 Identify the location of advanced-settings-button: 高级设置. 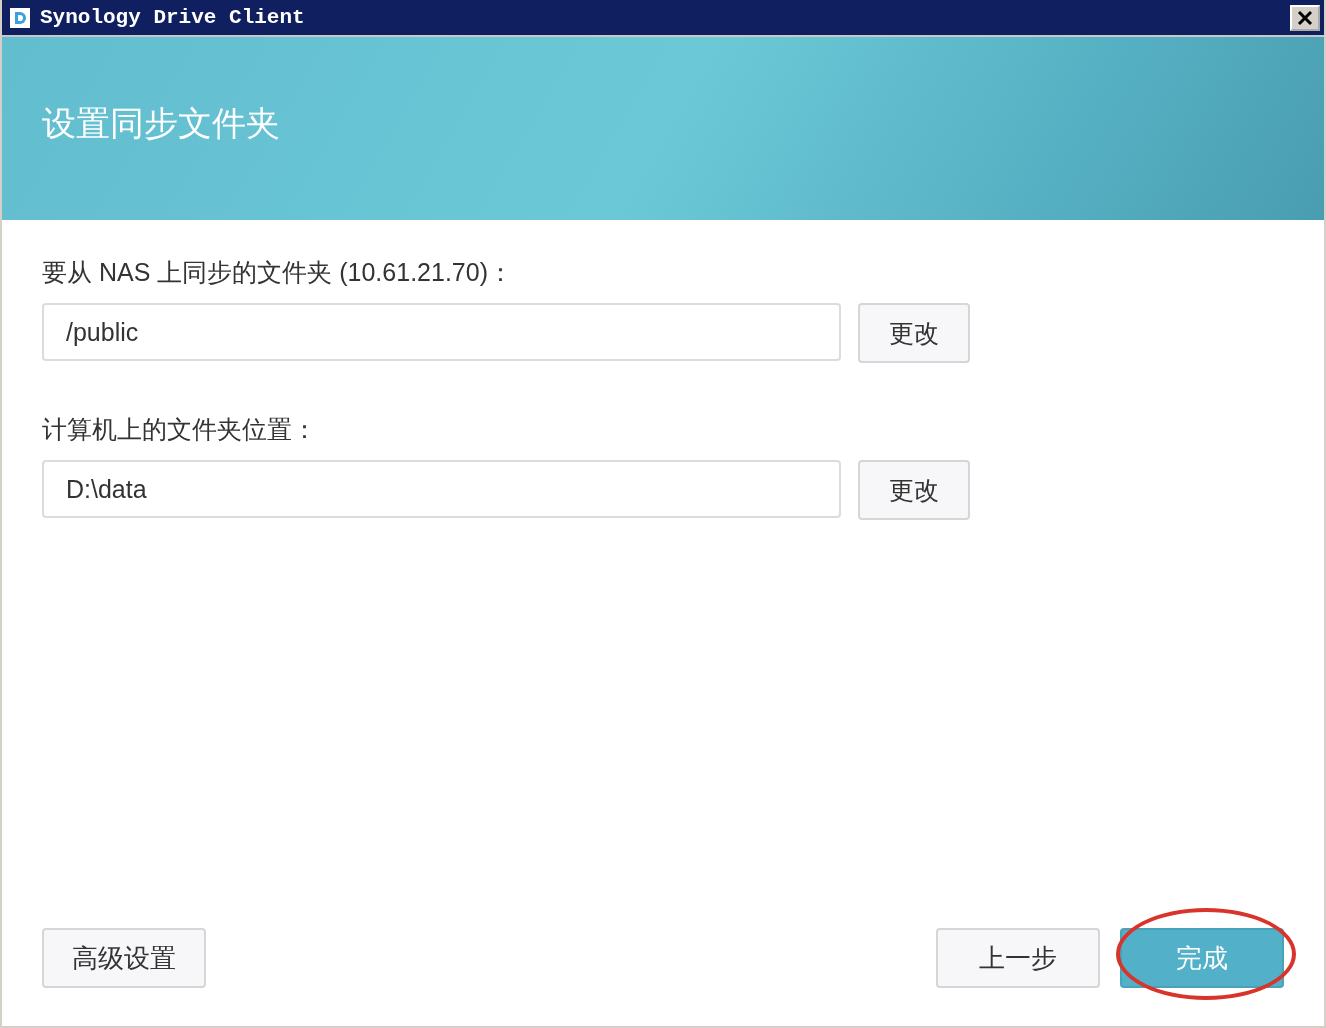
(124, 958).